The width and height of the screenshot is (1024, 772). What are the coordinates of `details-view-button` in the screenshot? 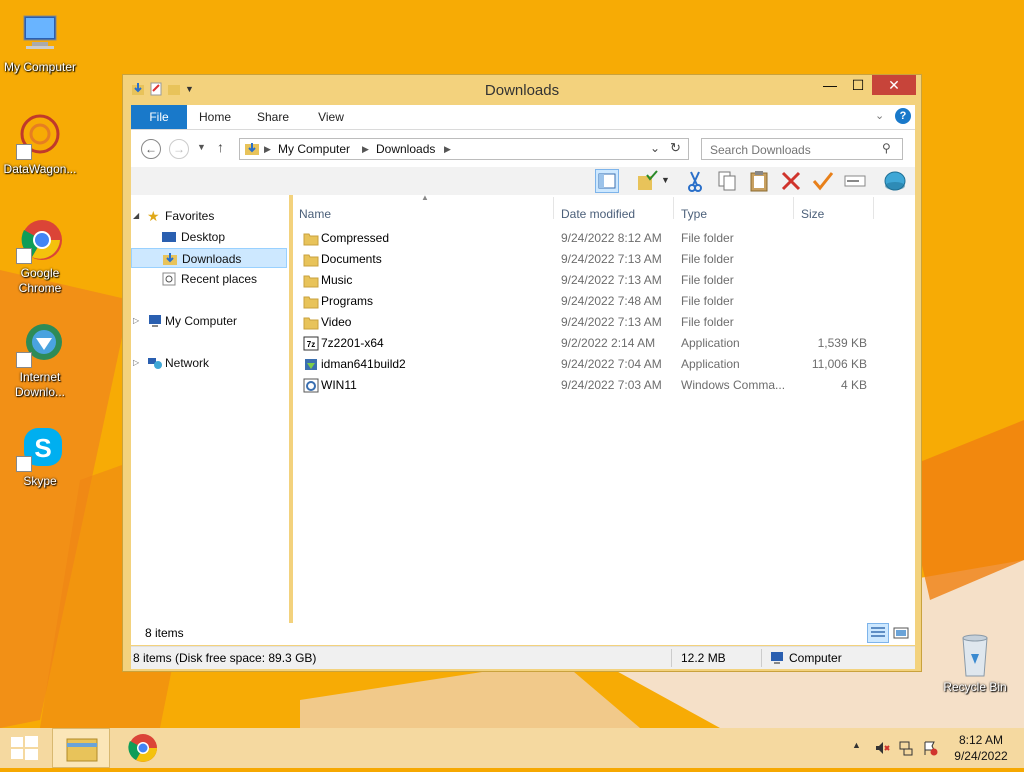 It's located at (878, 633).